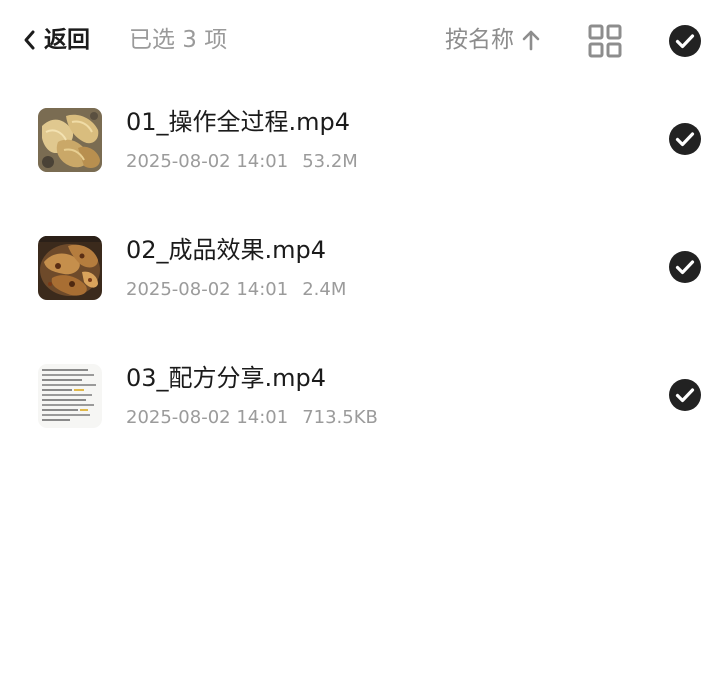 Image resolution: width=712 pixels, height=699 pixels. I want to click on file-size: 2.4M, so click(324, 289).